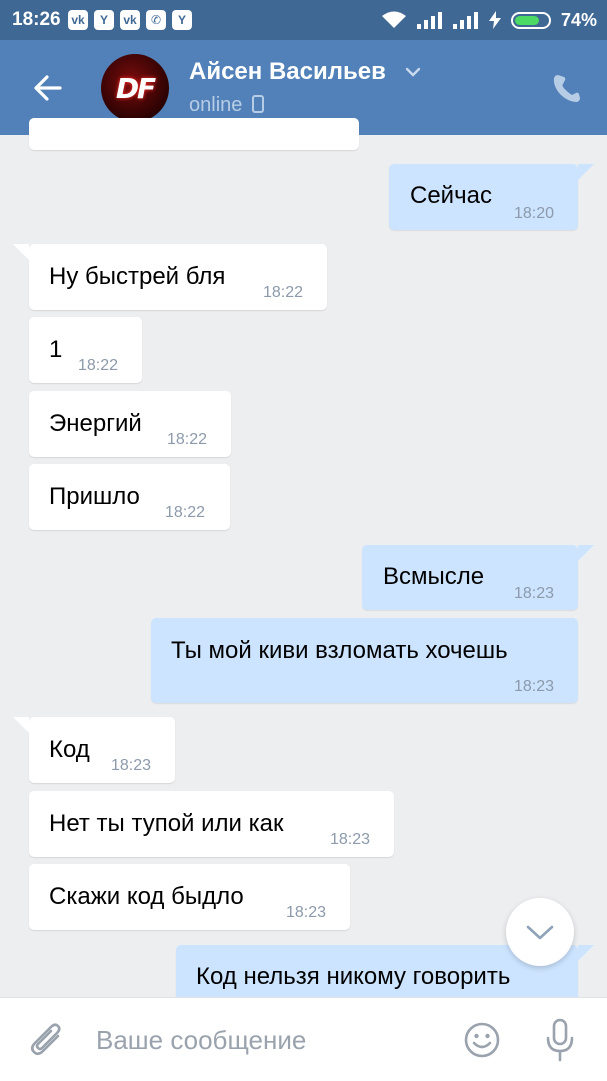 The image size is (607, 1081). I want to click on message-text: Пришло, so click(94, 496).